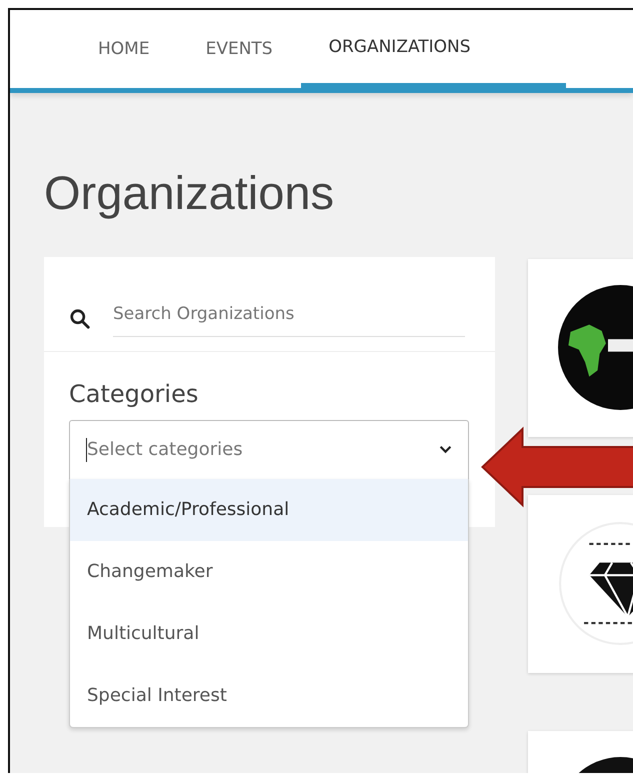  I want to click on category-select: Select categories, so click(269, 450).